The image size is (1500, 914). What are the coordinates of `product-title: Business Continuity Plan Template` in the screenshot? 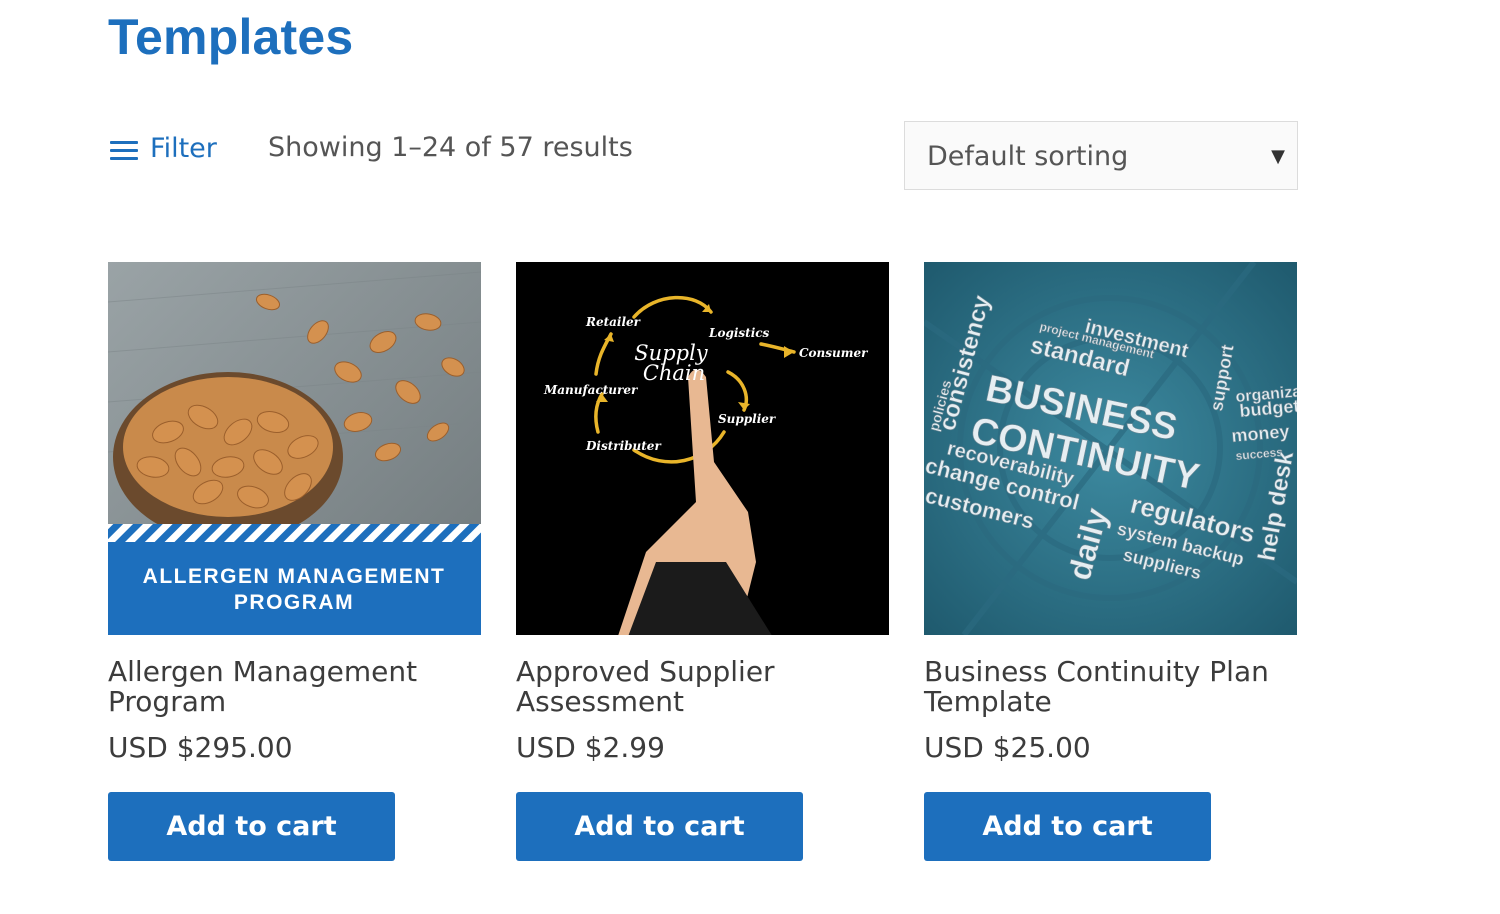 It's located at (1110, 687).